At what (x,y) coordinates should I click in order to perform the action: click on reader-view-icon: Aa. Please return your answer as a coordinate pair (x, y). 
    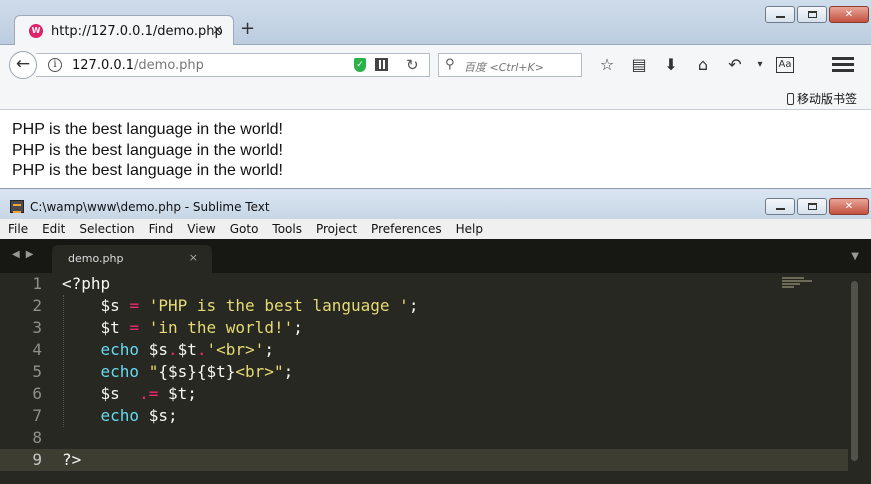
    Looking at the image, I should click on (785, 65).